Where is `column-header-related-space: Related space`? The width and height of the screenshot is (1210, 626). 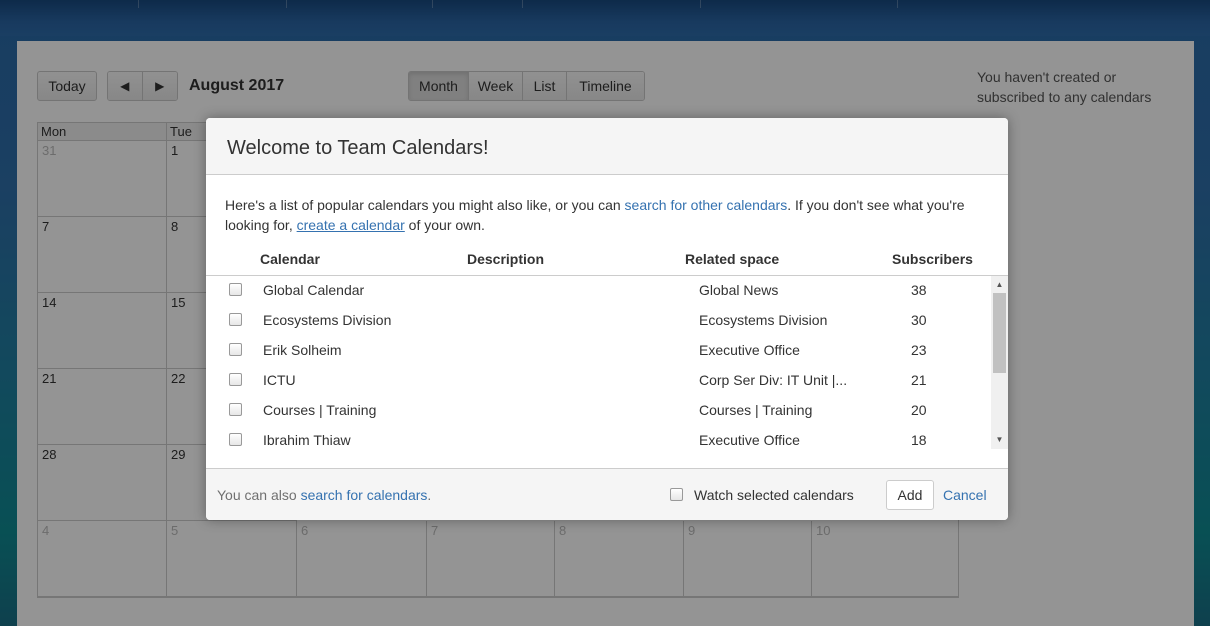
column-header-related-space: Related space is located at coordinates (732, 259).